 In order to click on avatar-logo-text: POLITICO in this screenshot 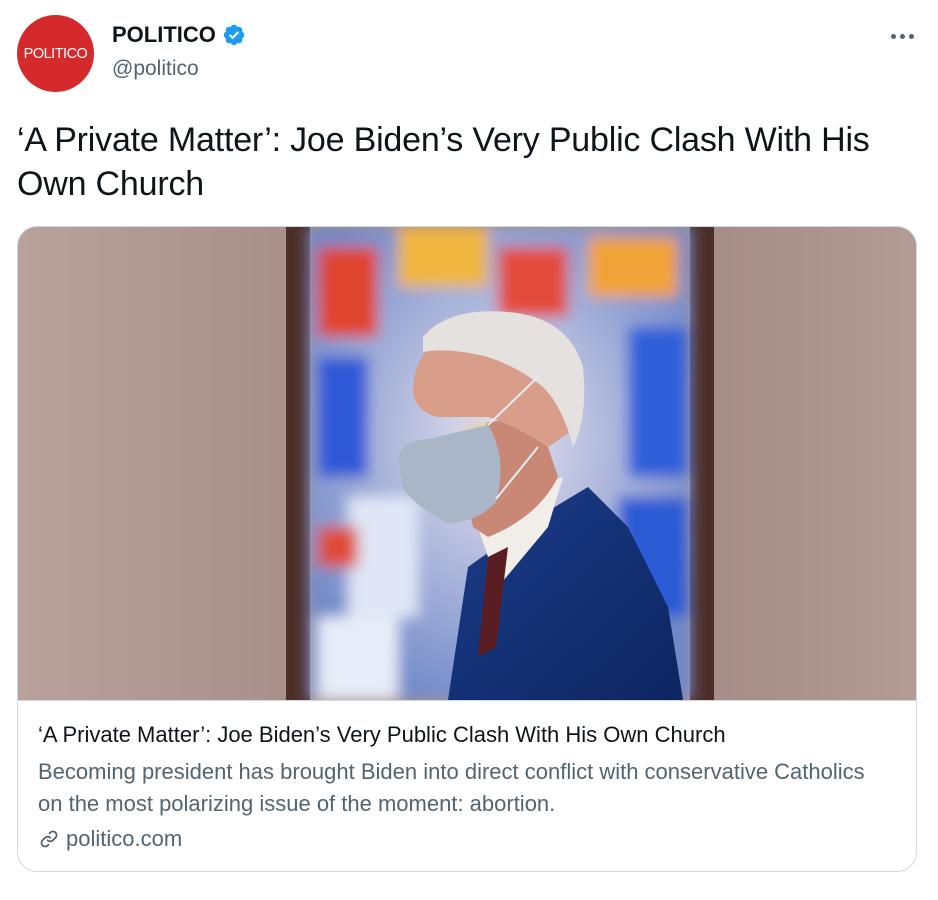, I will do `click(55, 53)`.